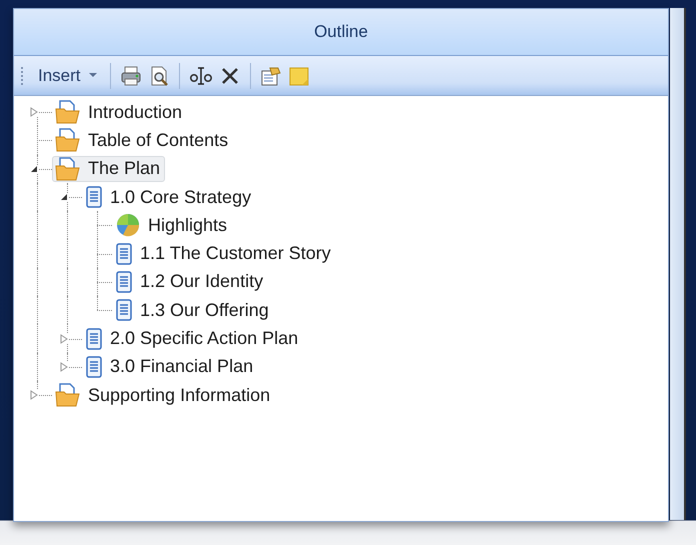 The image size is (696, 545). What do you see at coordinates (22, 75) in the screenshot?
I see `grip-icon` at bounding box center [22, 75].